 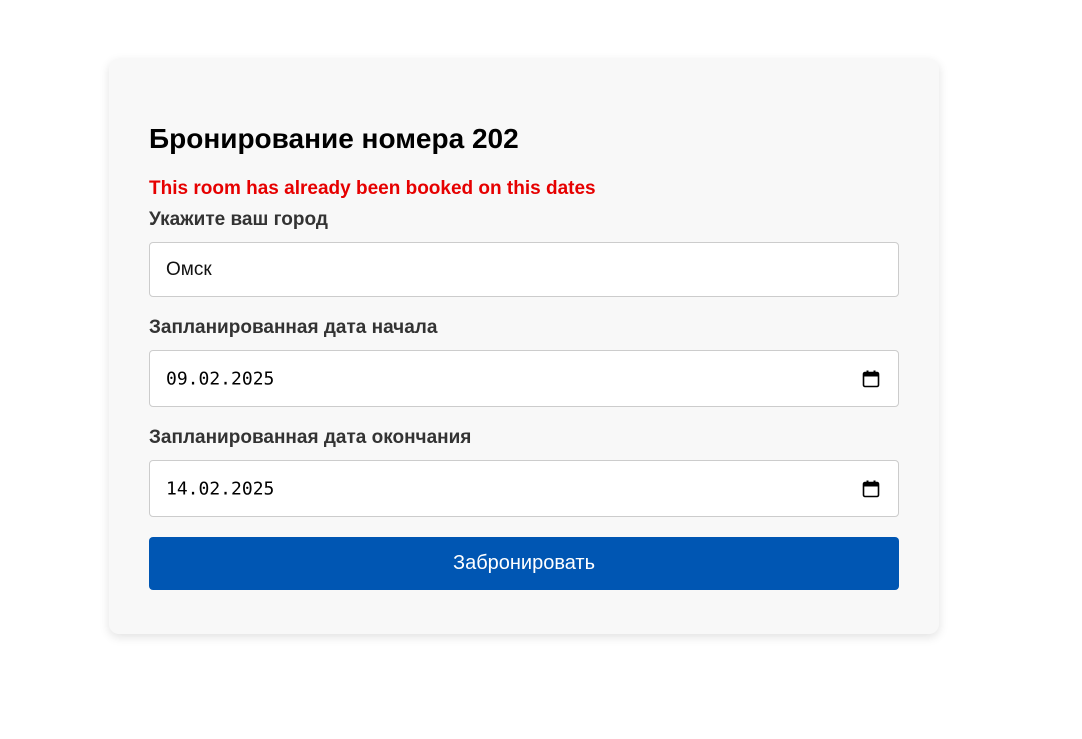 What do you see at coordinates (524, 563) in the screenshot?
I see `book-button: Забронировать` at bounding box center [524, 563].